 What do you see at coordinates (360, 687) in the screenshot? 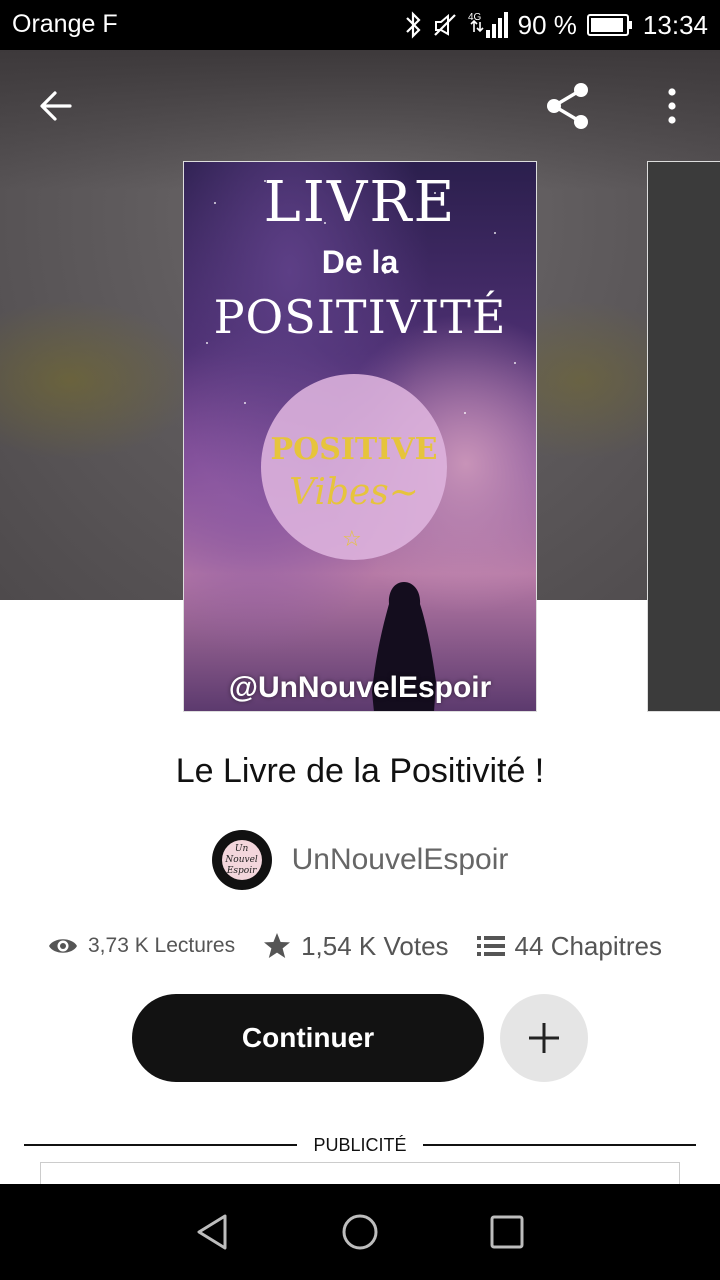
I see `cover-handle: @UnNouvelEspoir` at bounding box center [360, 687].